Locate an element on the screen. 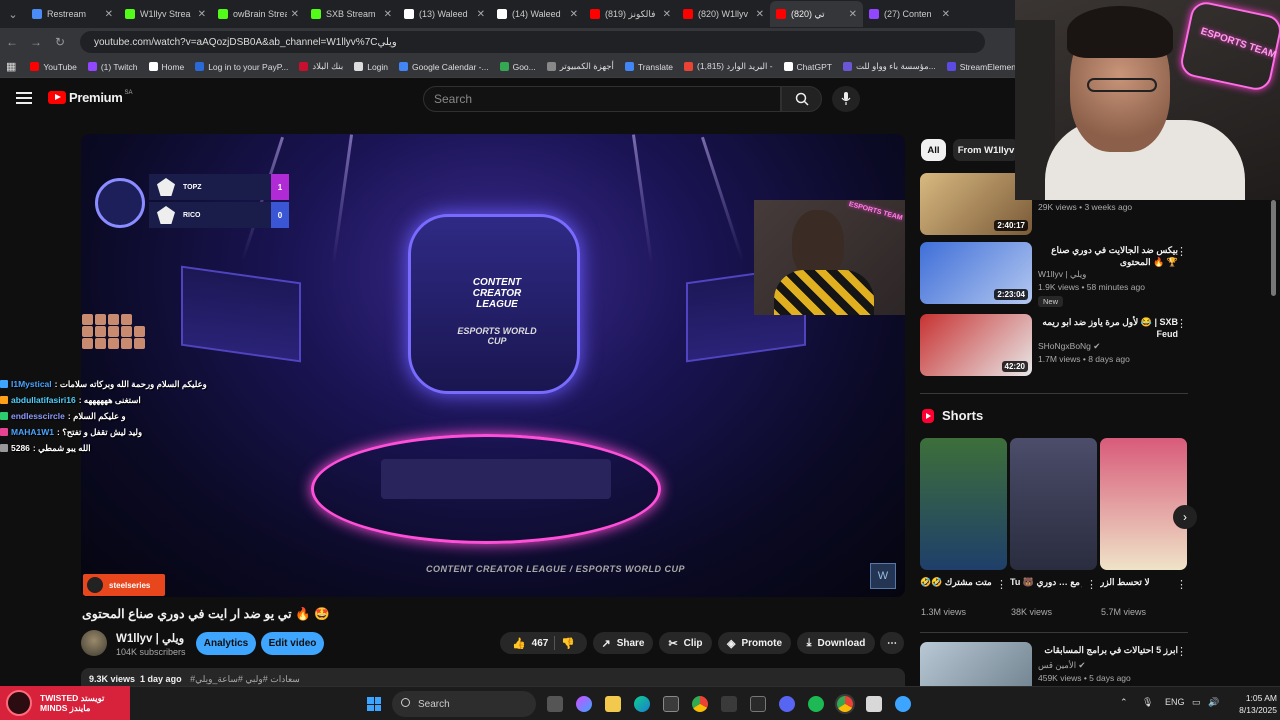 The image size is (1280, 720). volume-icon: 🔊 is located at coordinates (1213, 702).